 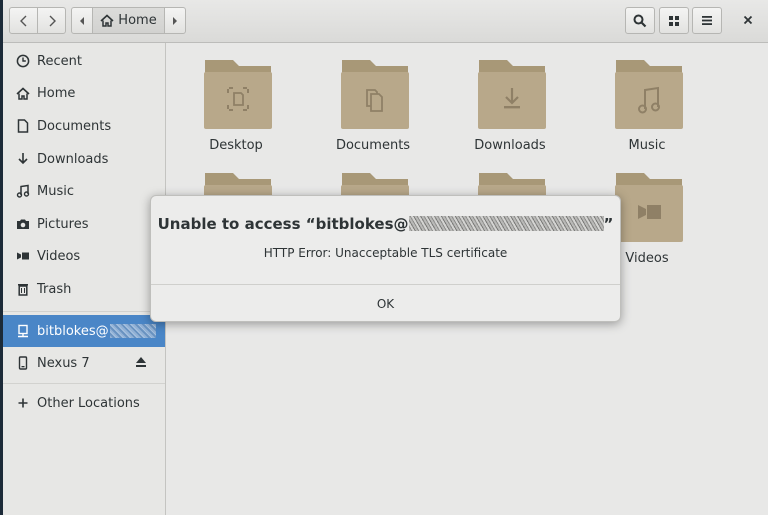 What do you see at coordinates (506, 223) in the screenshot?
I see `redacted-hostname` at bounding box center [506, 223].